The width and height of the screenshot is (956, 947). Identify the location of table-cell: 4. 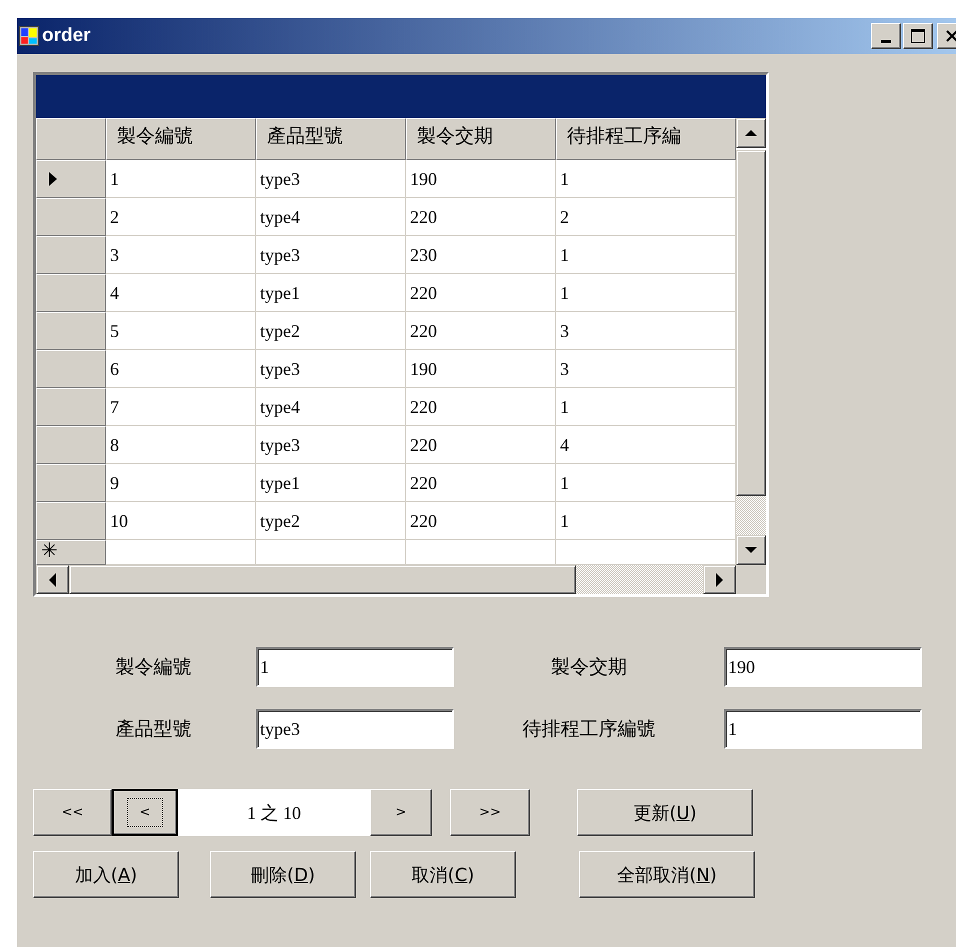
(181, 293).